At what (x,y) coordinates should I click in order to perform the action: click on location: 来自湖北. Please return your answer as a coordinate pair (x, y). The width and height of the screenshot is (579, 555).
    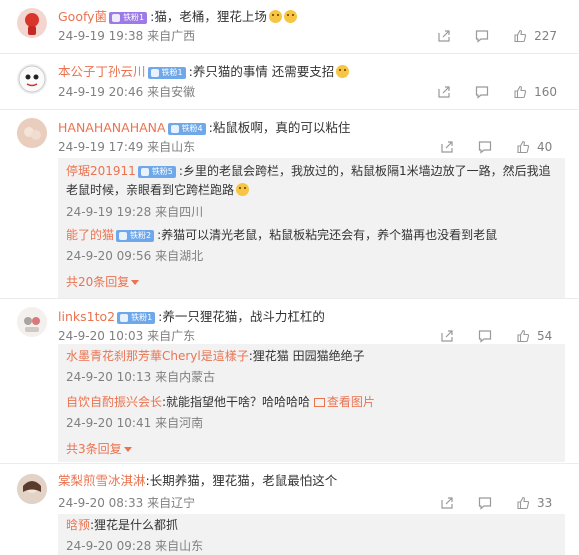
    Looking at the image, I should click on (179, 256).